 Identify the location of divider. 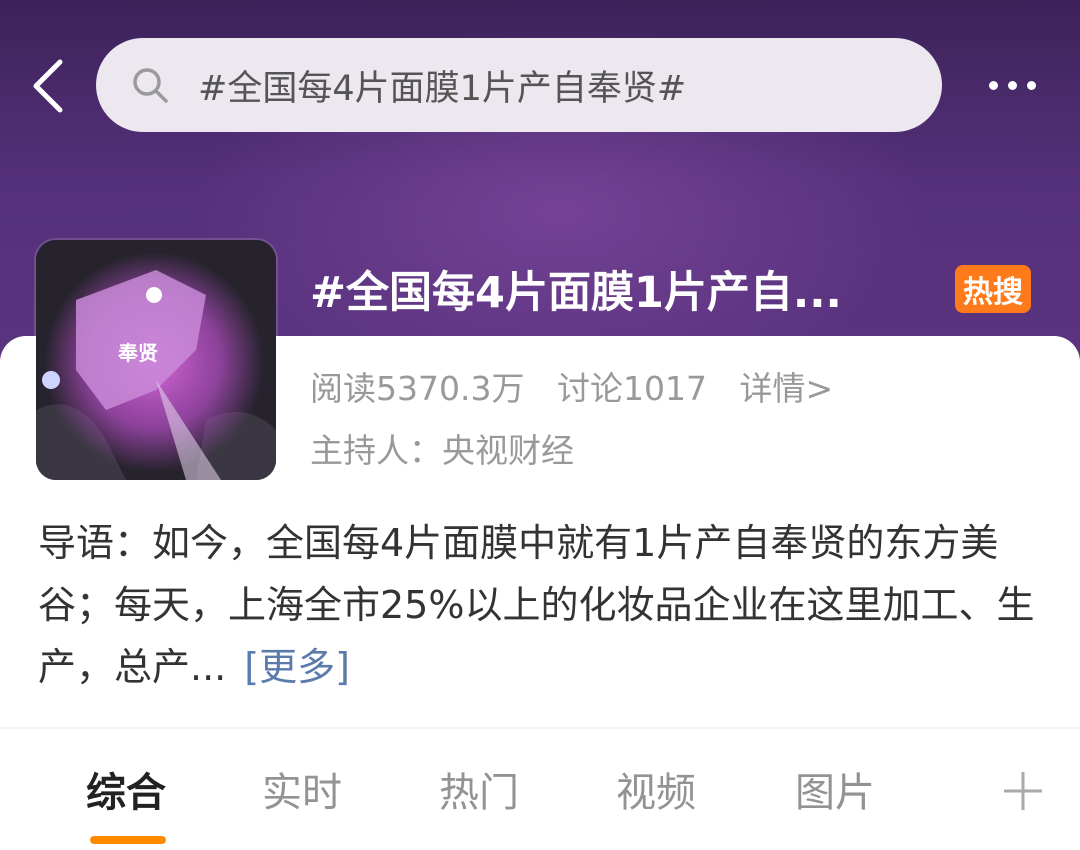
(540, 728).